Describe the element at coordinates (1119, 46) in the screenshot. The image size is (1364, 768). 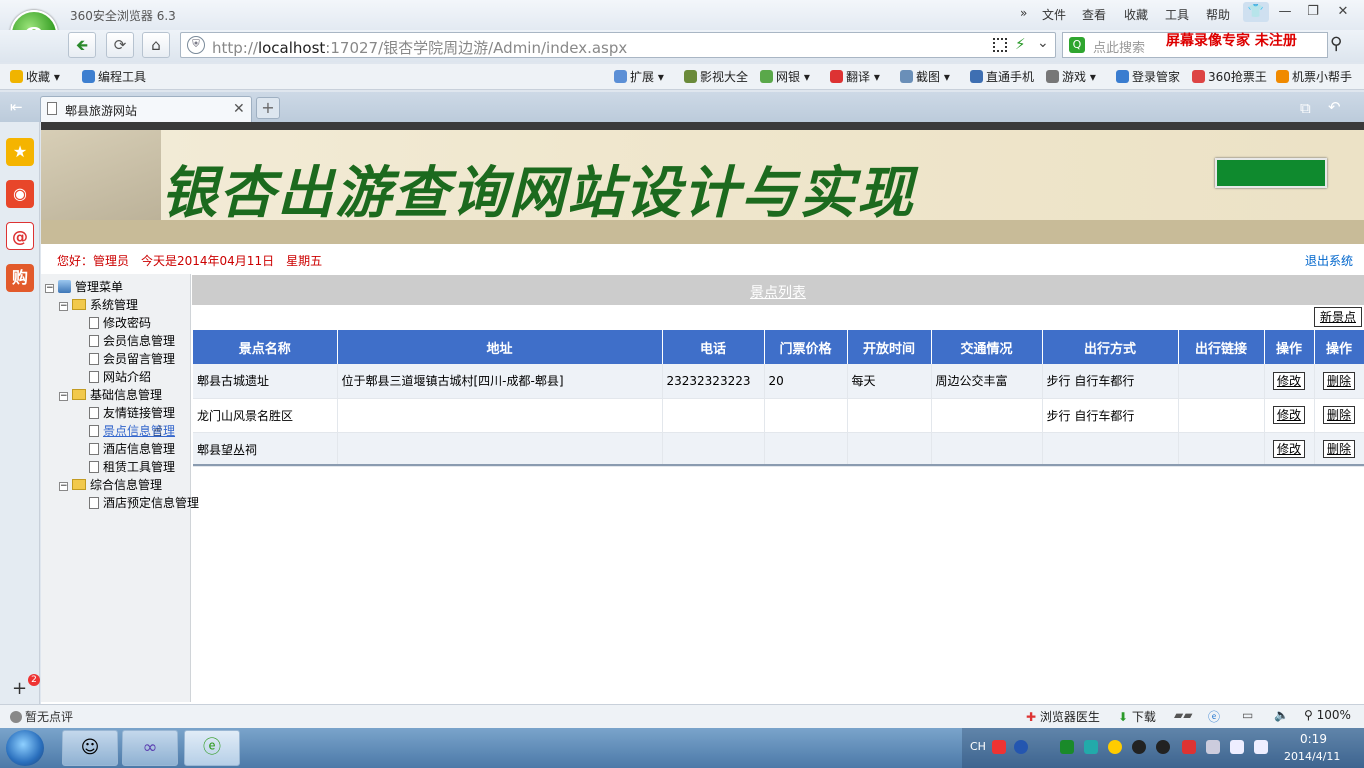
I see `search-input: 点此搜索` at that location.